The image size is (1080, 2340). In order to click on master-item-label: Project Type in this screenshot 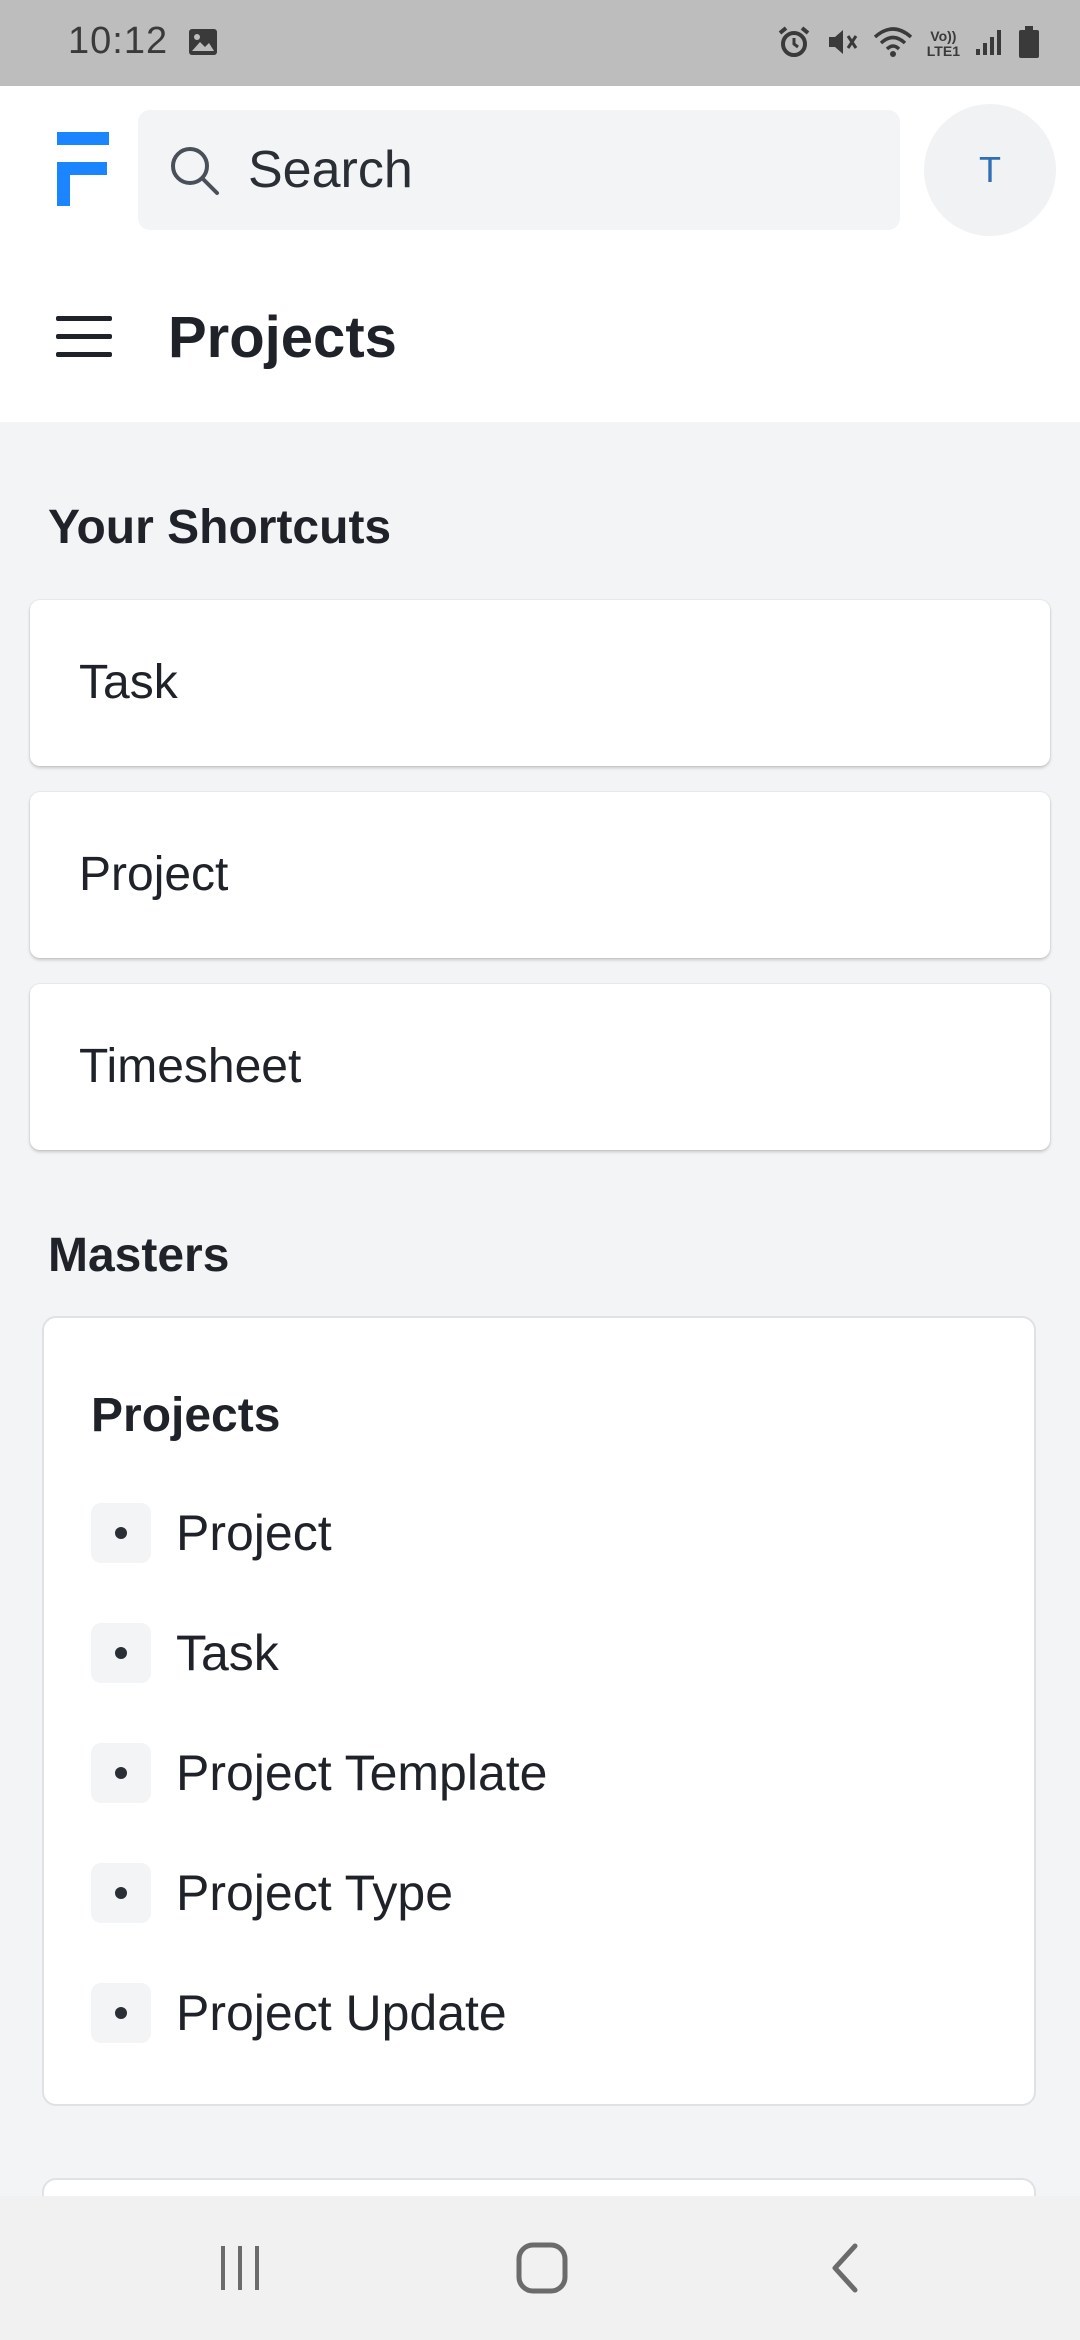, I will do `click(315, 1893)`.